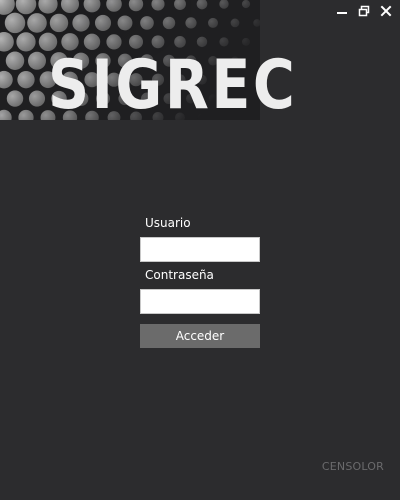  I want to click on username-field, so click(200, 249).